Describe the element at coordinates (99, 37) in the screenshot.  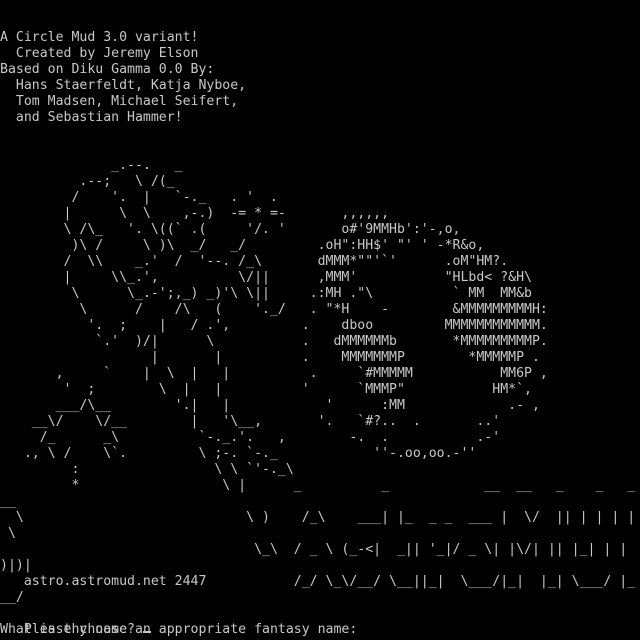
I see `terminal-line: A Circle Mud 3.0 variant!` at that location.